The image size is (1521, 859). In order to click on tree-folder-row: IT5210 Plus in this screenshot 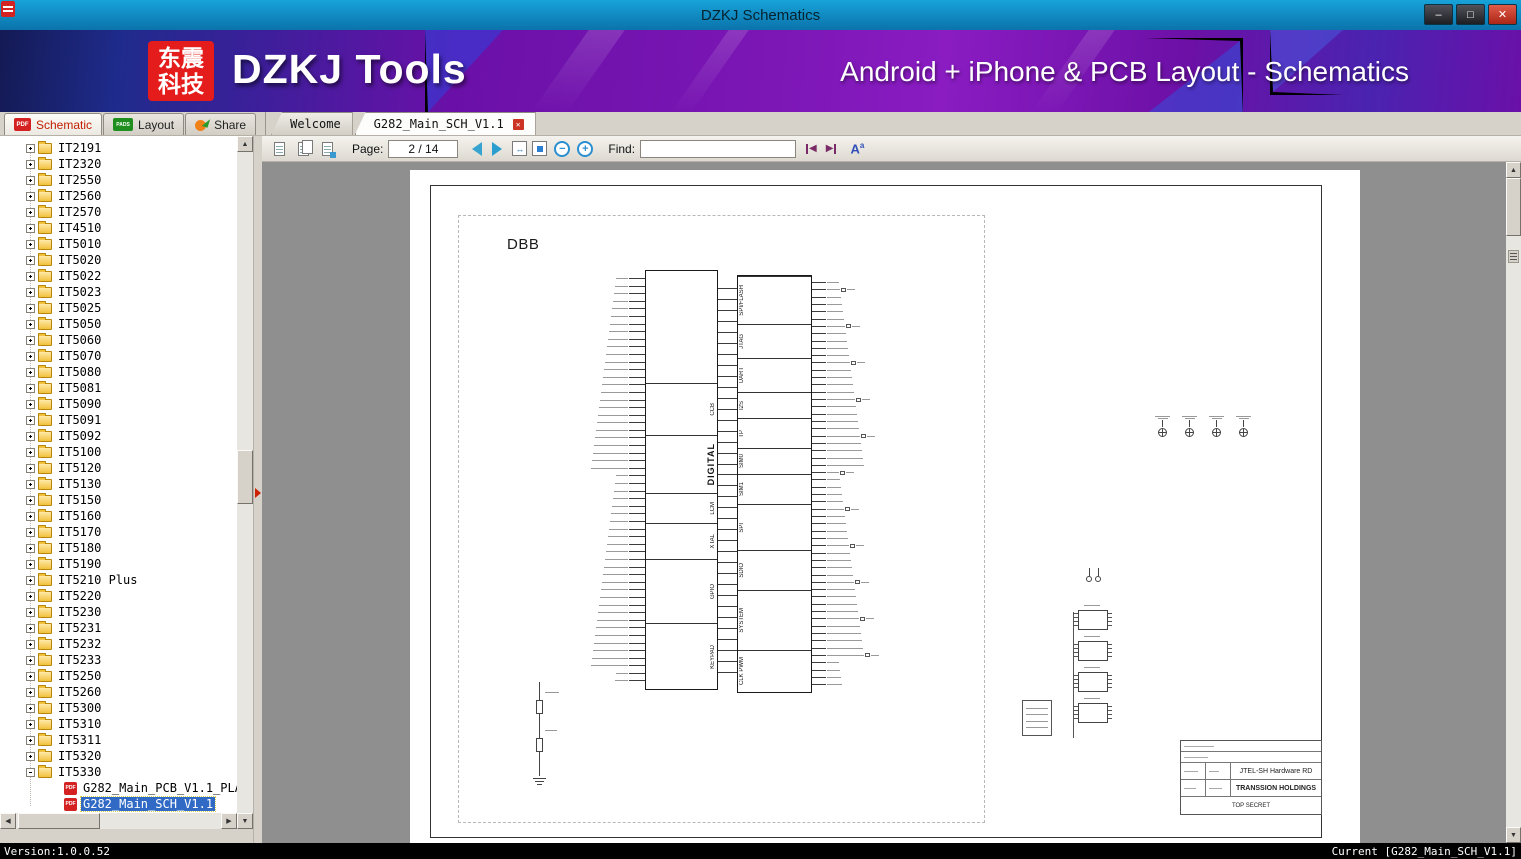, I will do `click(118, 580)`.